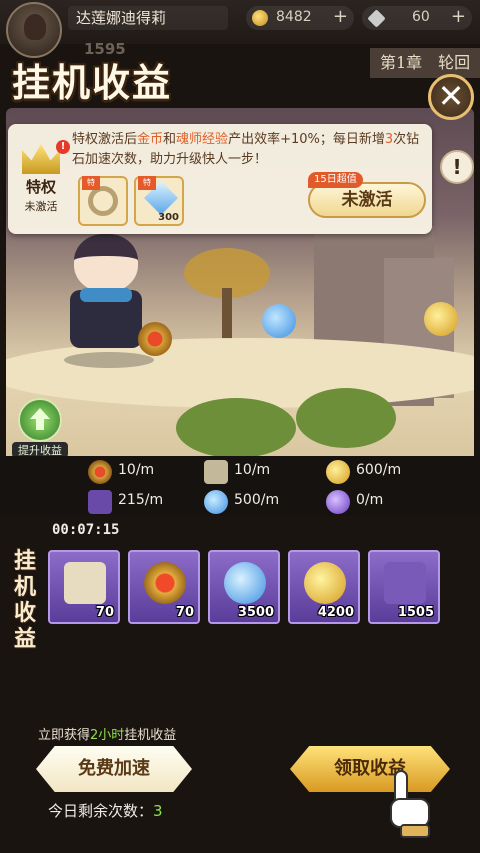  What do you see at coordinates (441, 319) in the screenshot?
I see `coin-drop-icon` at bounding box center [441, 319].